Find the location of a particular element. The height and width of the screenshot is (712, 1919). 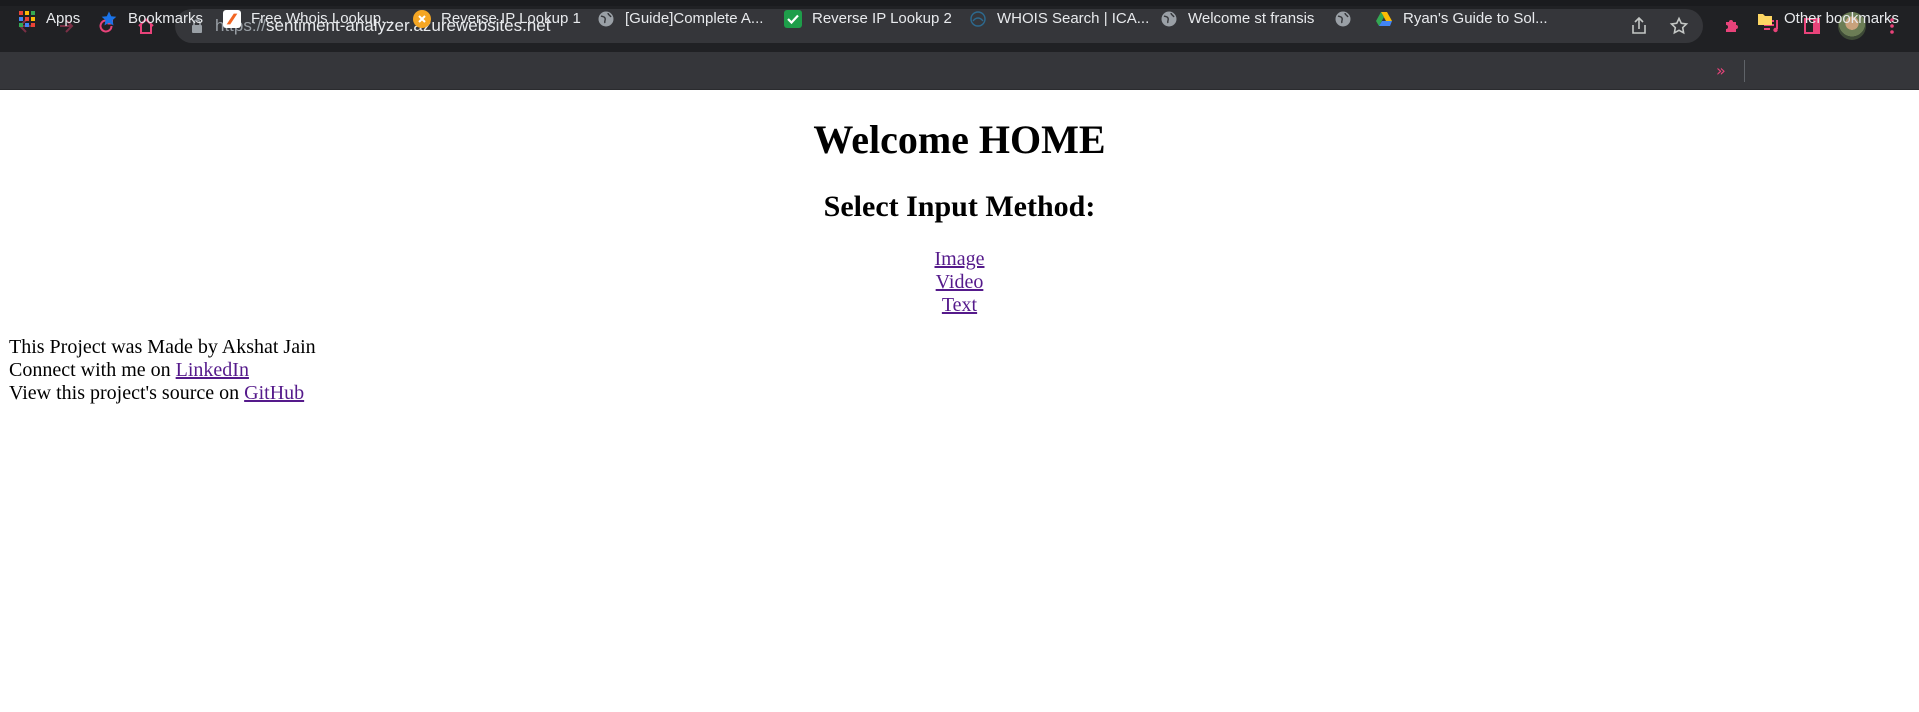

video-link: Video is located at coordinates (960, 282).